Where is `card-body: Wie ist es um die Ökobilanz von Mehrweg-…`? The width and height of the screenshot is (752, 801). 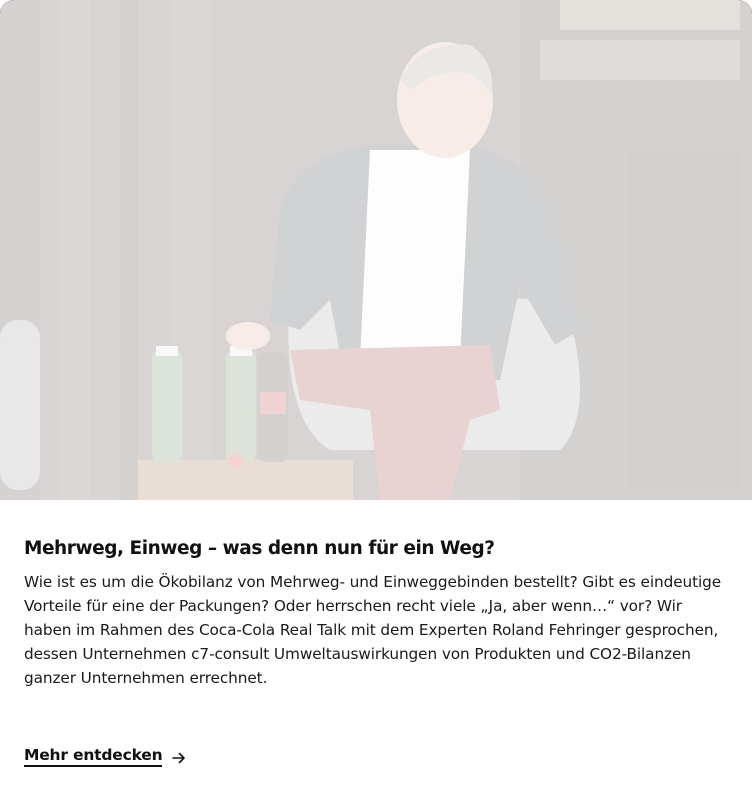 card-body: Wie ist es um die Ökobilanz von Mehrweg-… is located at coordinates (373, 630).